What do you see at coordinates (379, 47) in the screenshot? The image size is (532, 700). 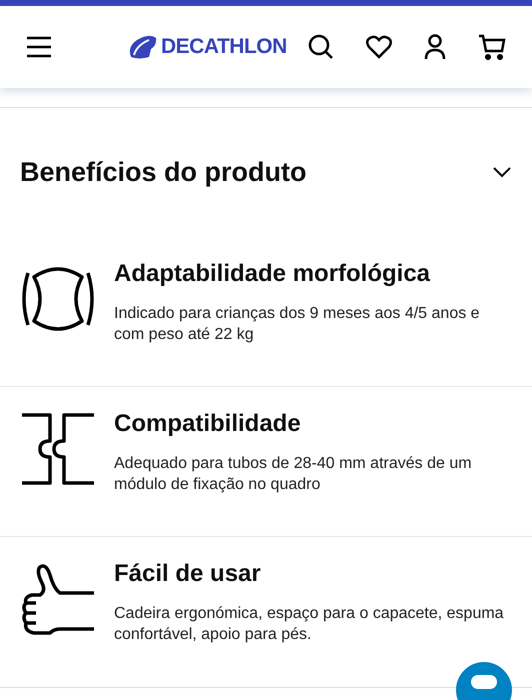 I see `heart-icon` at bounding box center [379, 47].